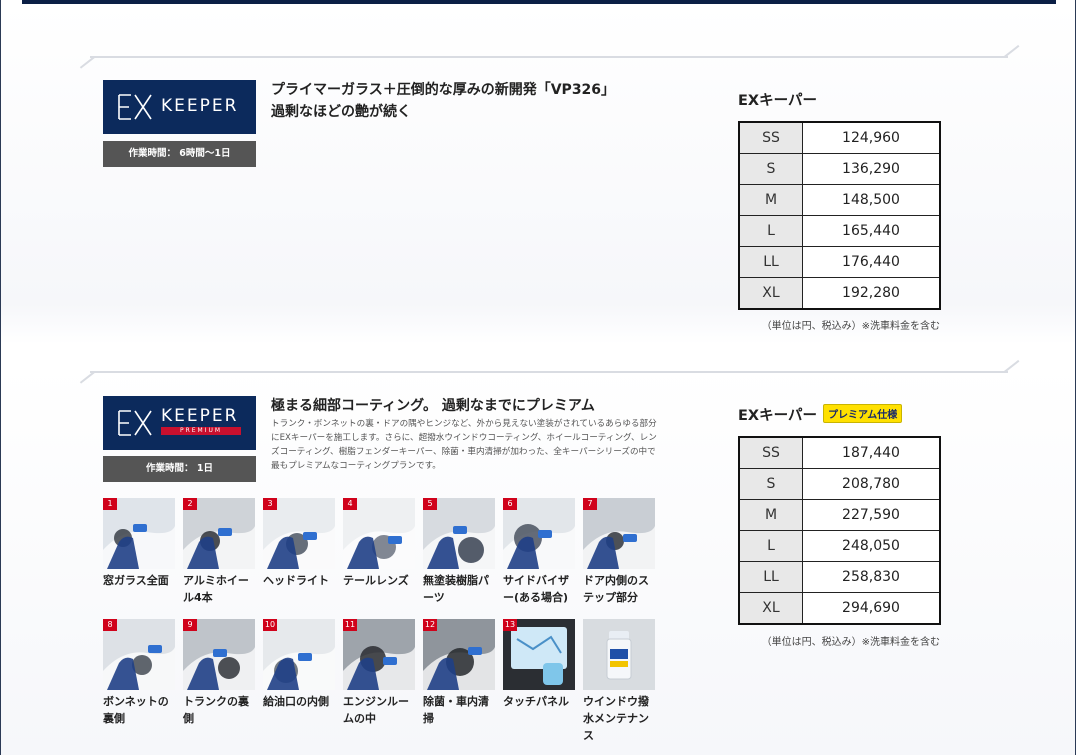 This screenshot has width=1078, height=755. What do you see at coordinates (539, 533) in the screenshot?
I see `coverage-photo: 6` at bounding box center [539, 533].